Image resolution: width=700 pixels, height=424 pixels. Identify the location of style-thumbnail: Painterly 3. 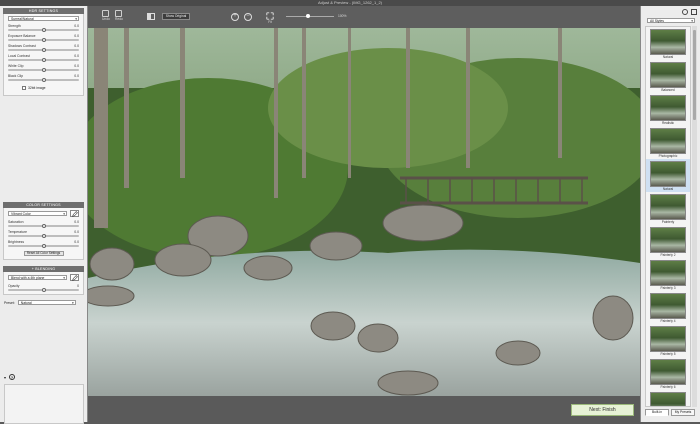
(668, 274).